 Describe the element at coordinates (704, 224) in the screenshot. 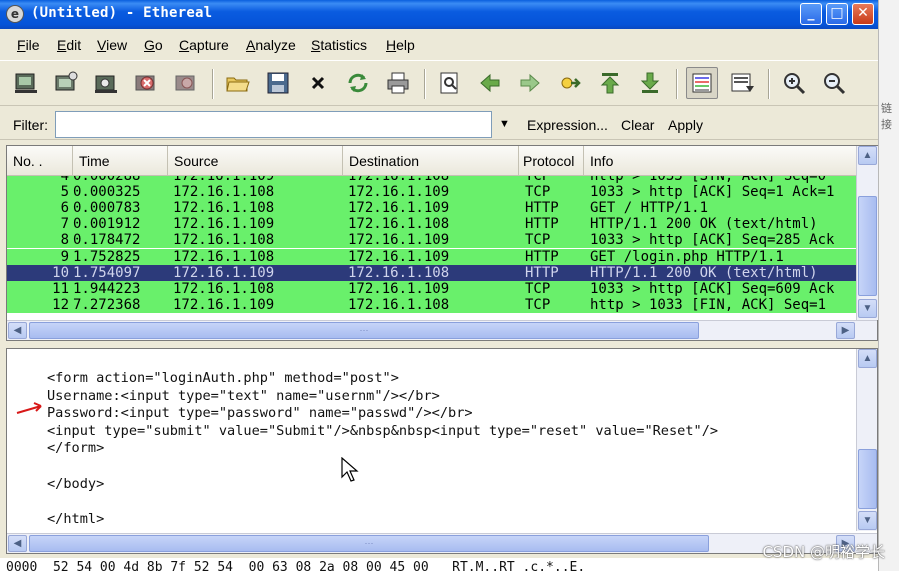

I see `packet-info-cell: HTTP/1.1 200 OK (text/html)` at that location.